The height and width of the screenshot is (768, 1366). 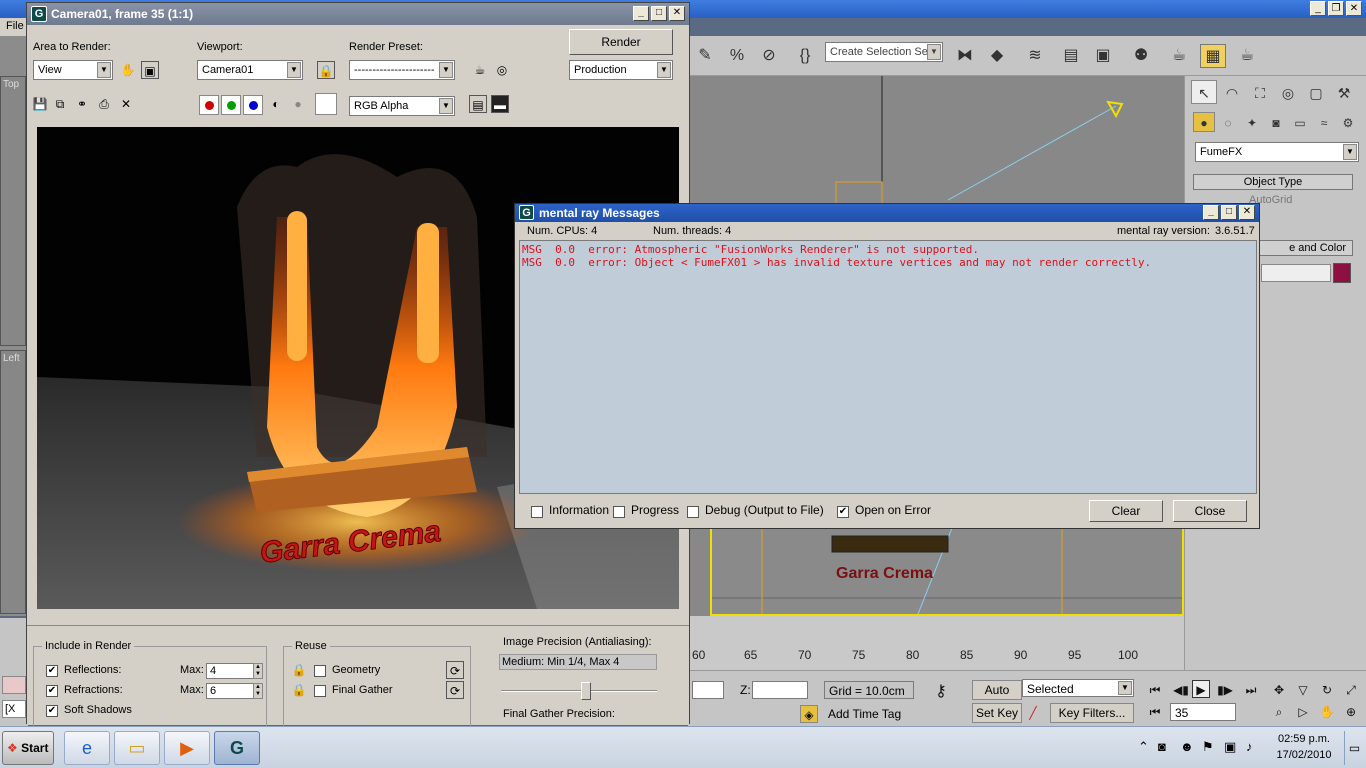 What do you see at coordinates (52, 711) in the screenshot?
I see `soft-shadows-checkbox: ✔` at bounding box center [52, 711].